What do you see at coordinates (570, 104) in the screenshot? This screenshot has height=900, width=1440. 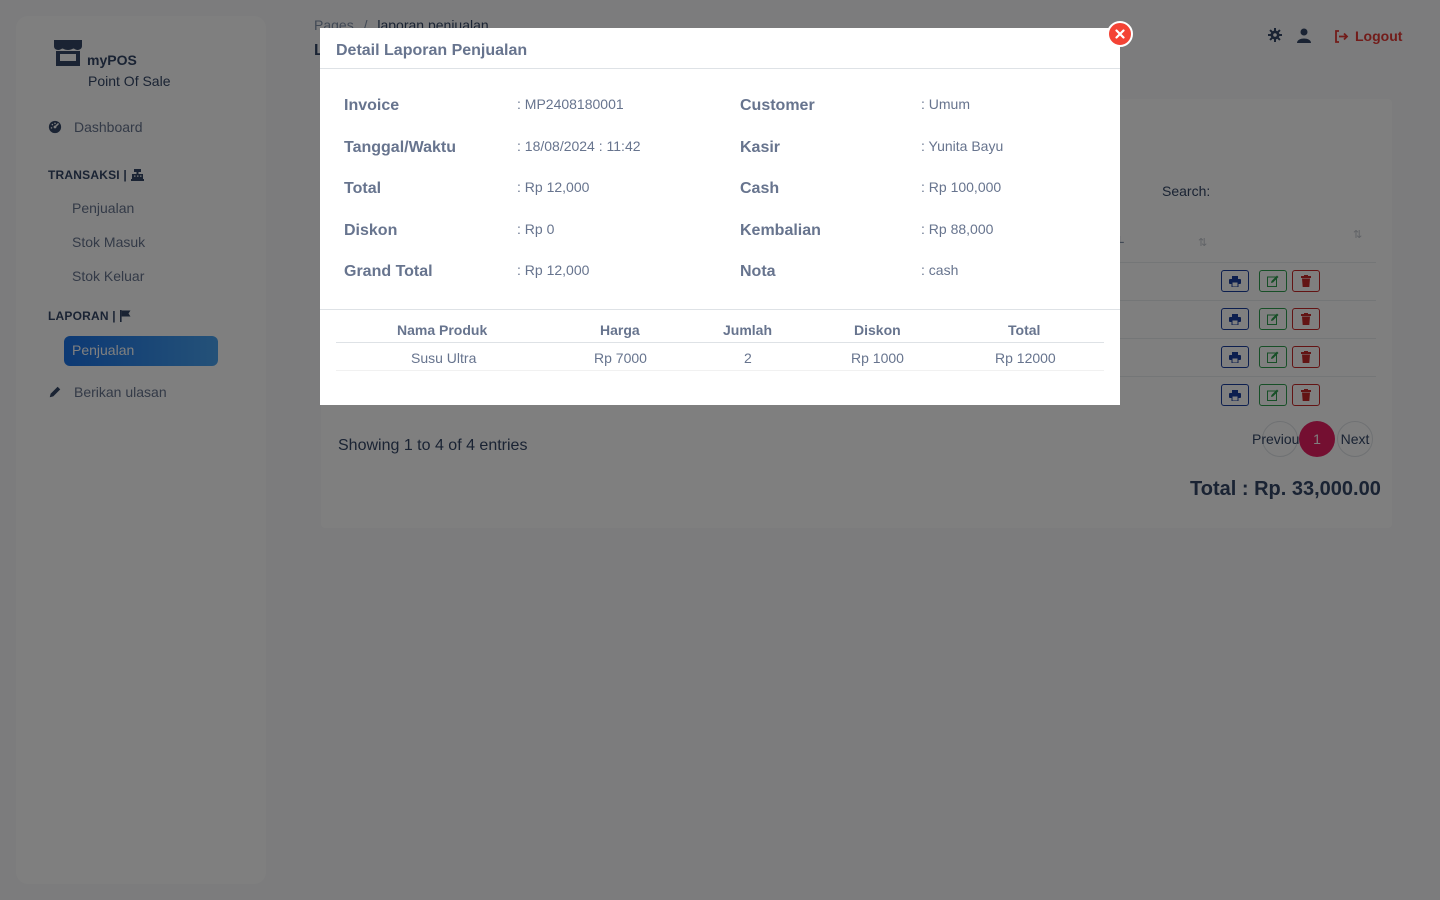 I see `value-invoice: : MP2408180001` at bounding box center [570, 104].